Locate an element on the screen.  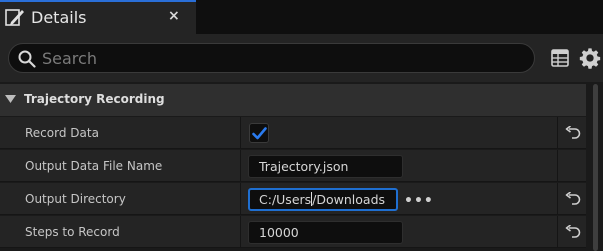
property-label: Output Directory is located at coordinates (75, 199).